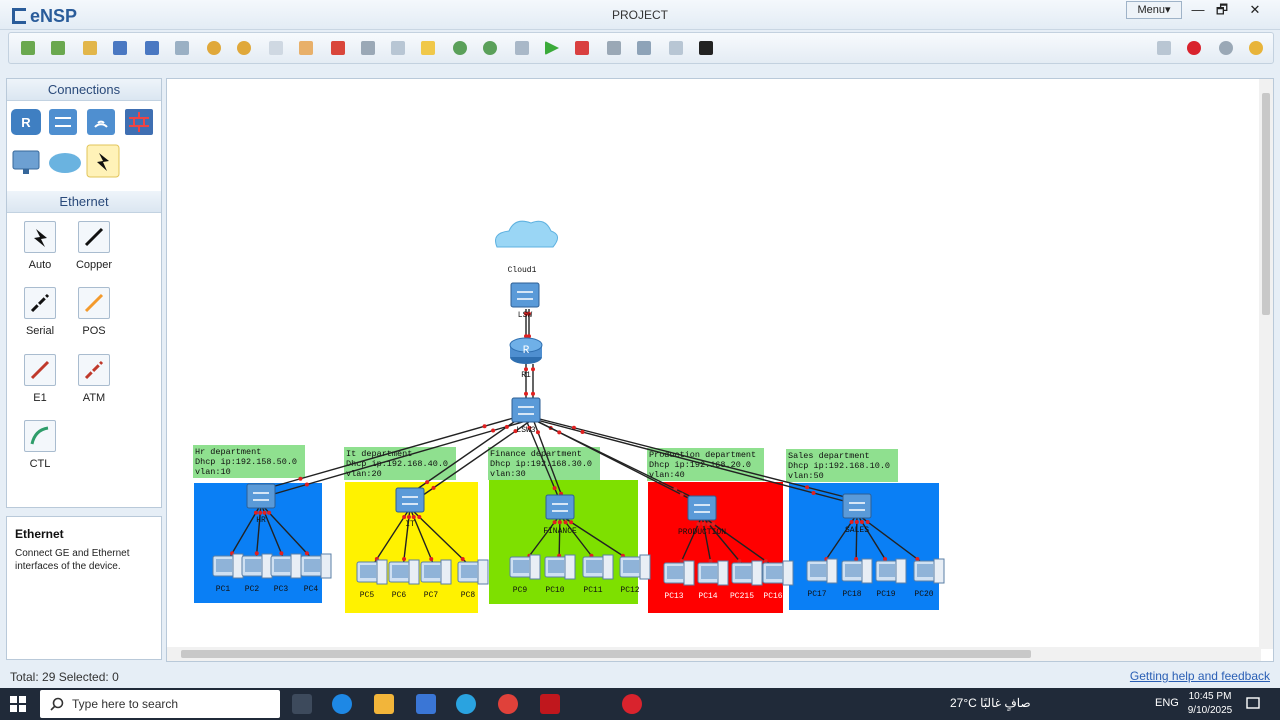 The image size is (1280, 720). I want to click on dept-note-hr: Hr departmentDhcp ip:192.158.50.0vlan:10, so click(249, 461).